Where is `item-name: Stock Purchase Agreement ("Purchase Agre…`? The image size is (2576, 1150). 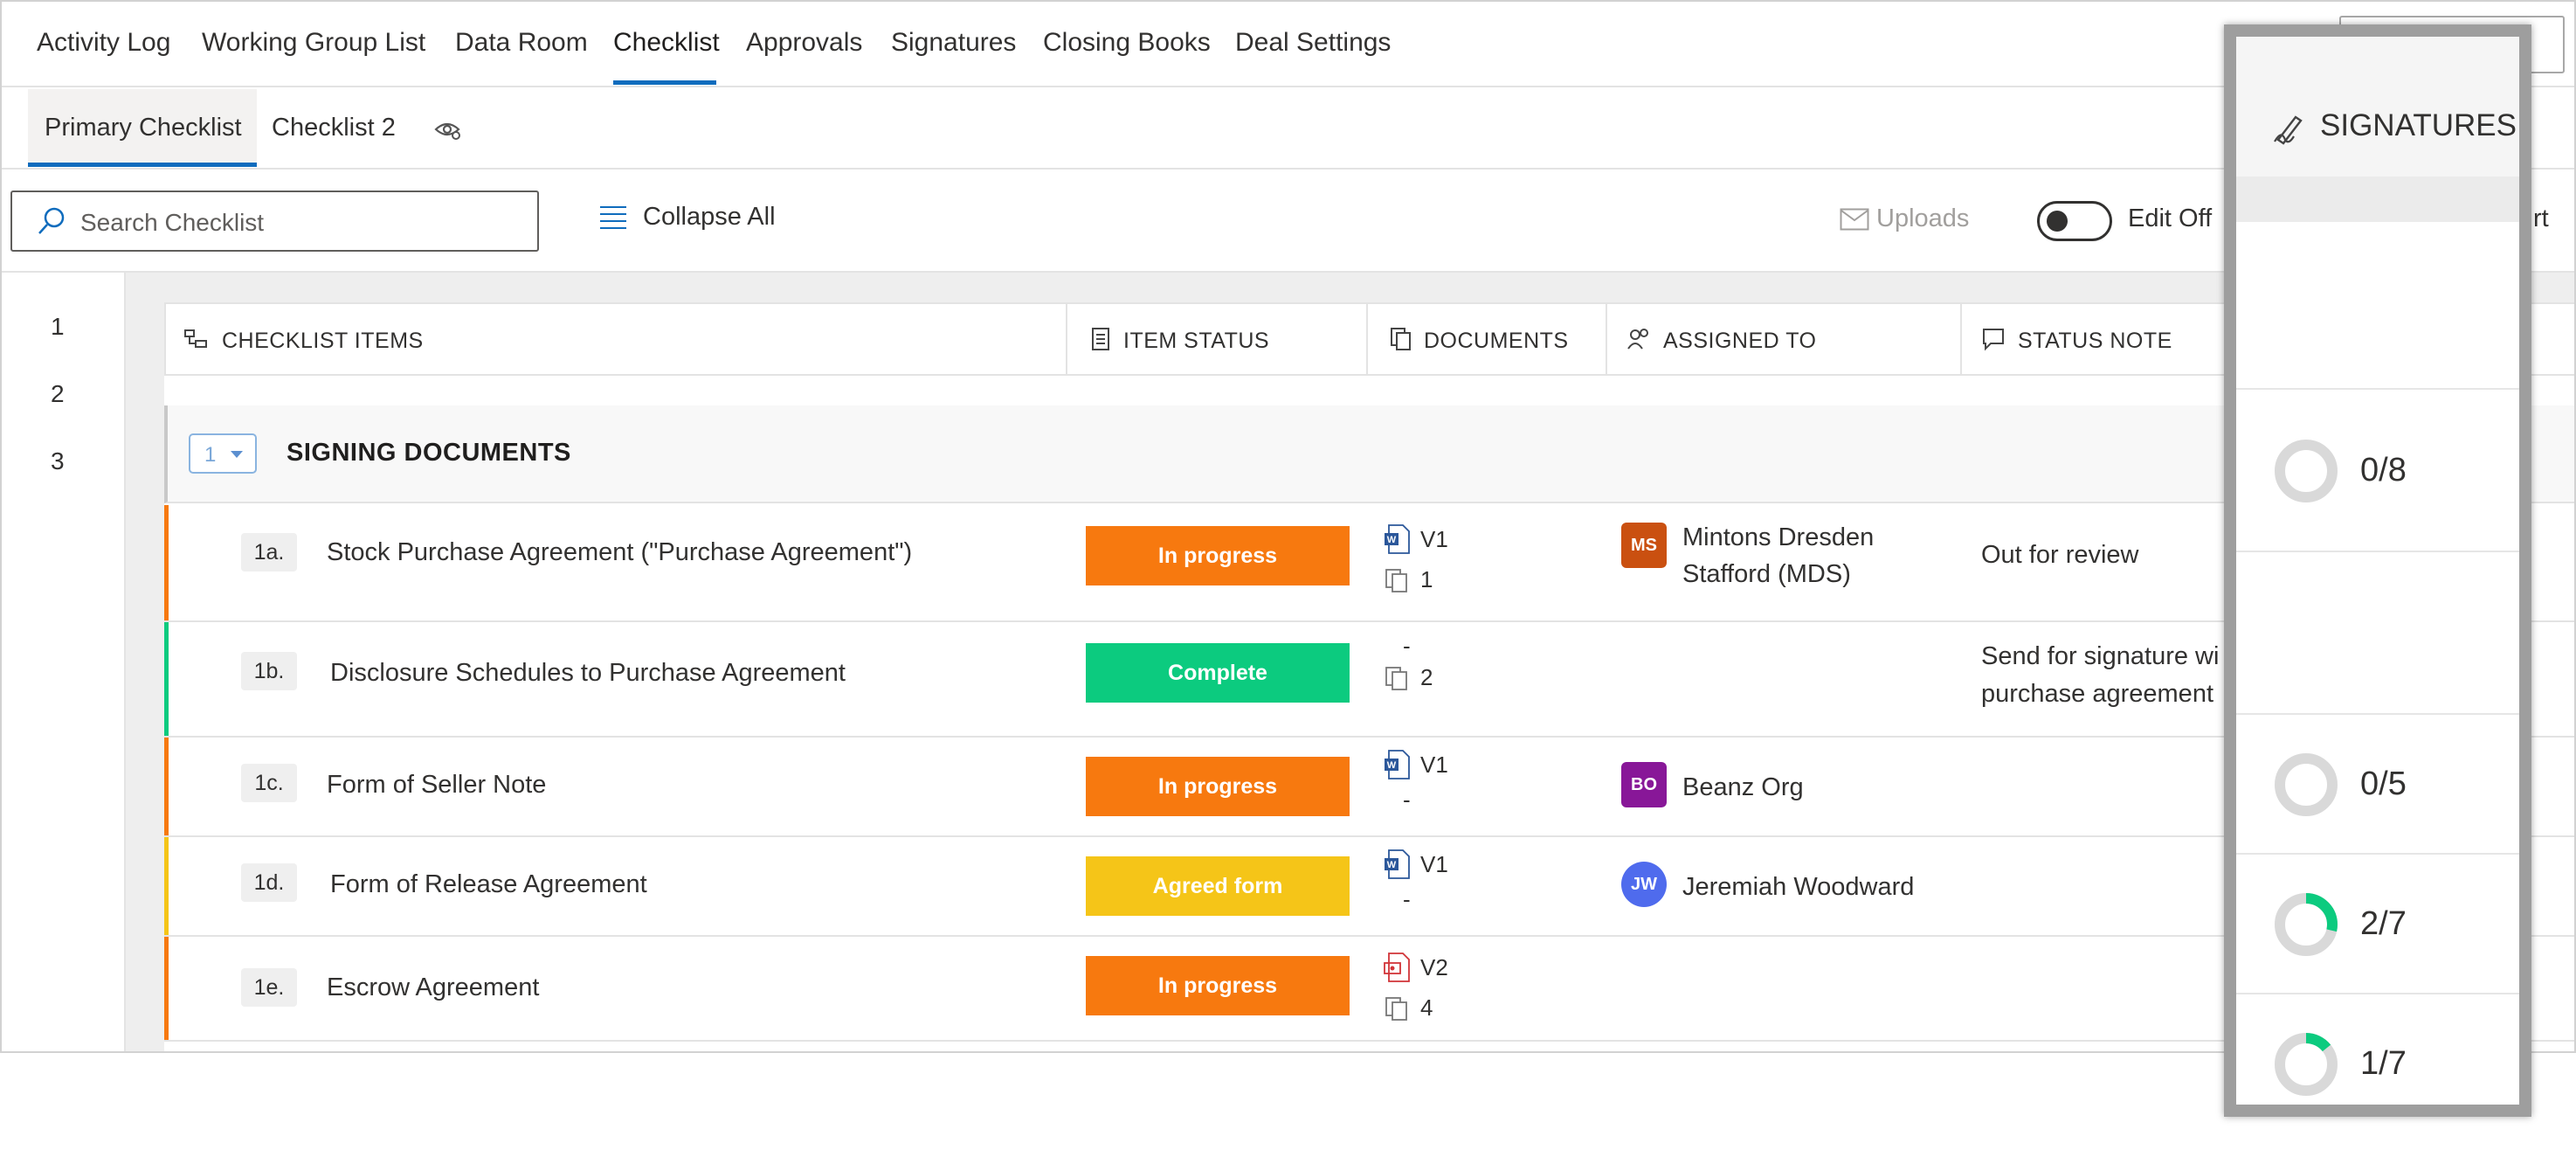
item-name: Stock Purchase Agreement ("Purchase Agre… is located at coordinates (619, 552).